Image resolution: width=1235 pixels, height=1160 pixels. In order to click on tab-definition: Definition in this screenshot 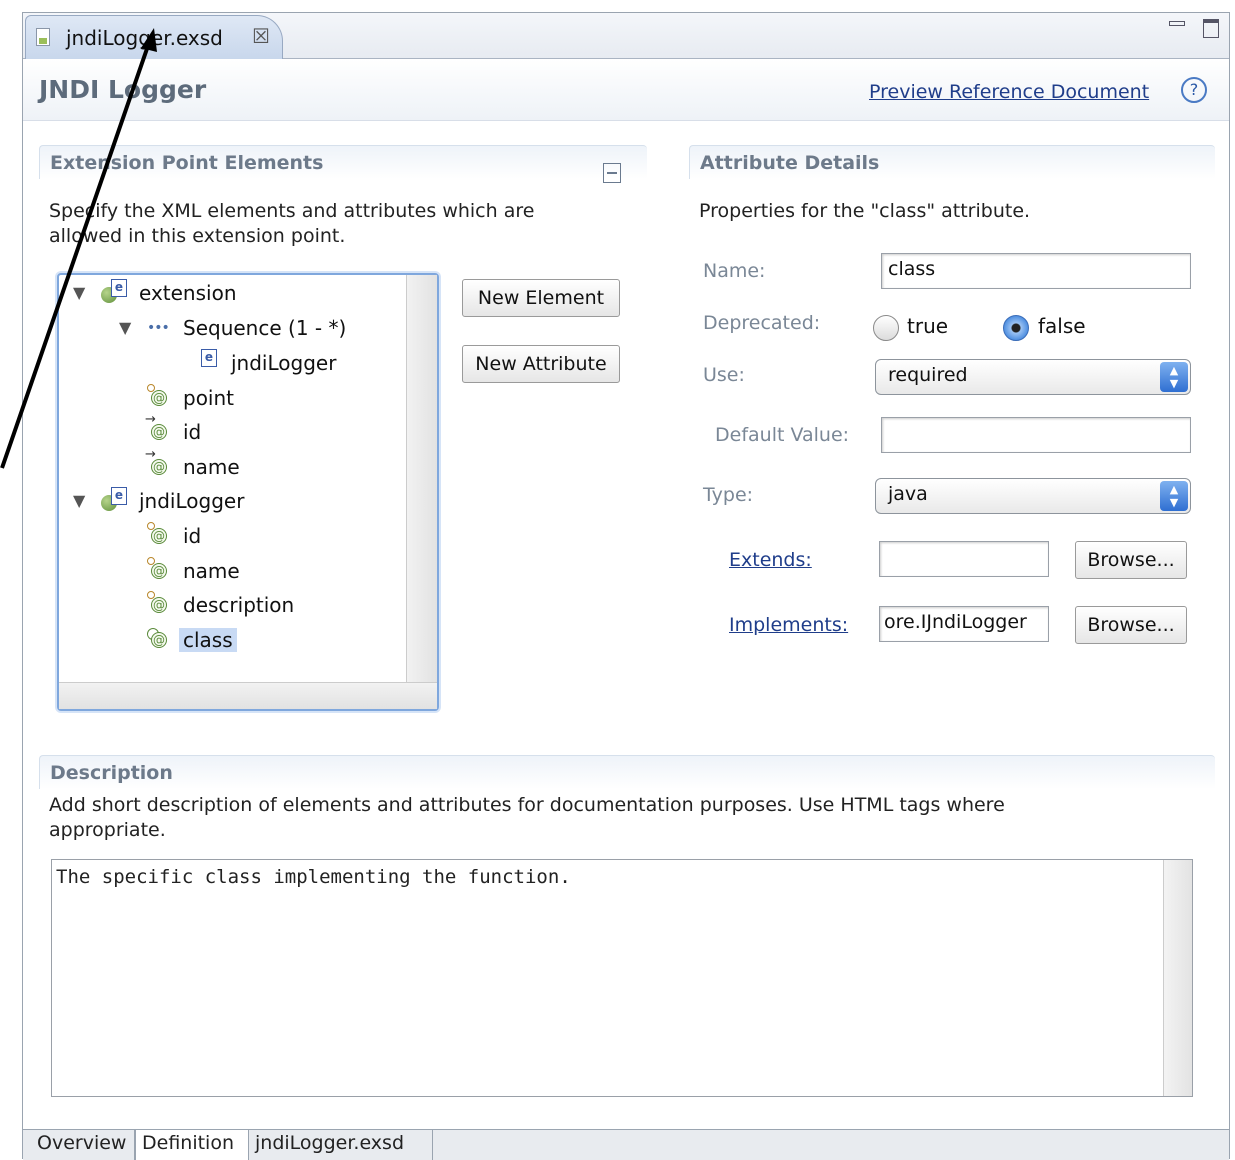, I will do `click(192, 1145)`.